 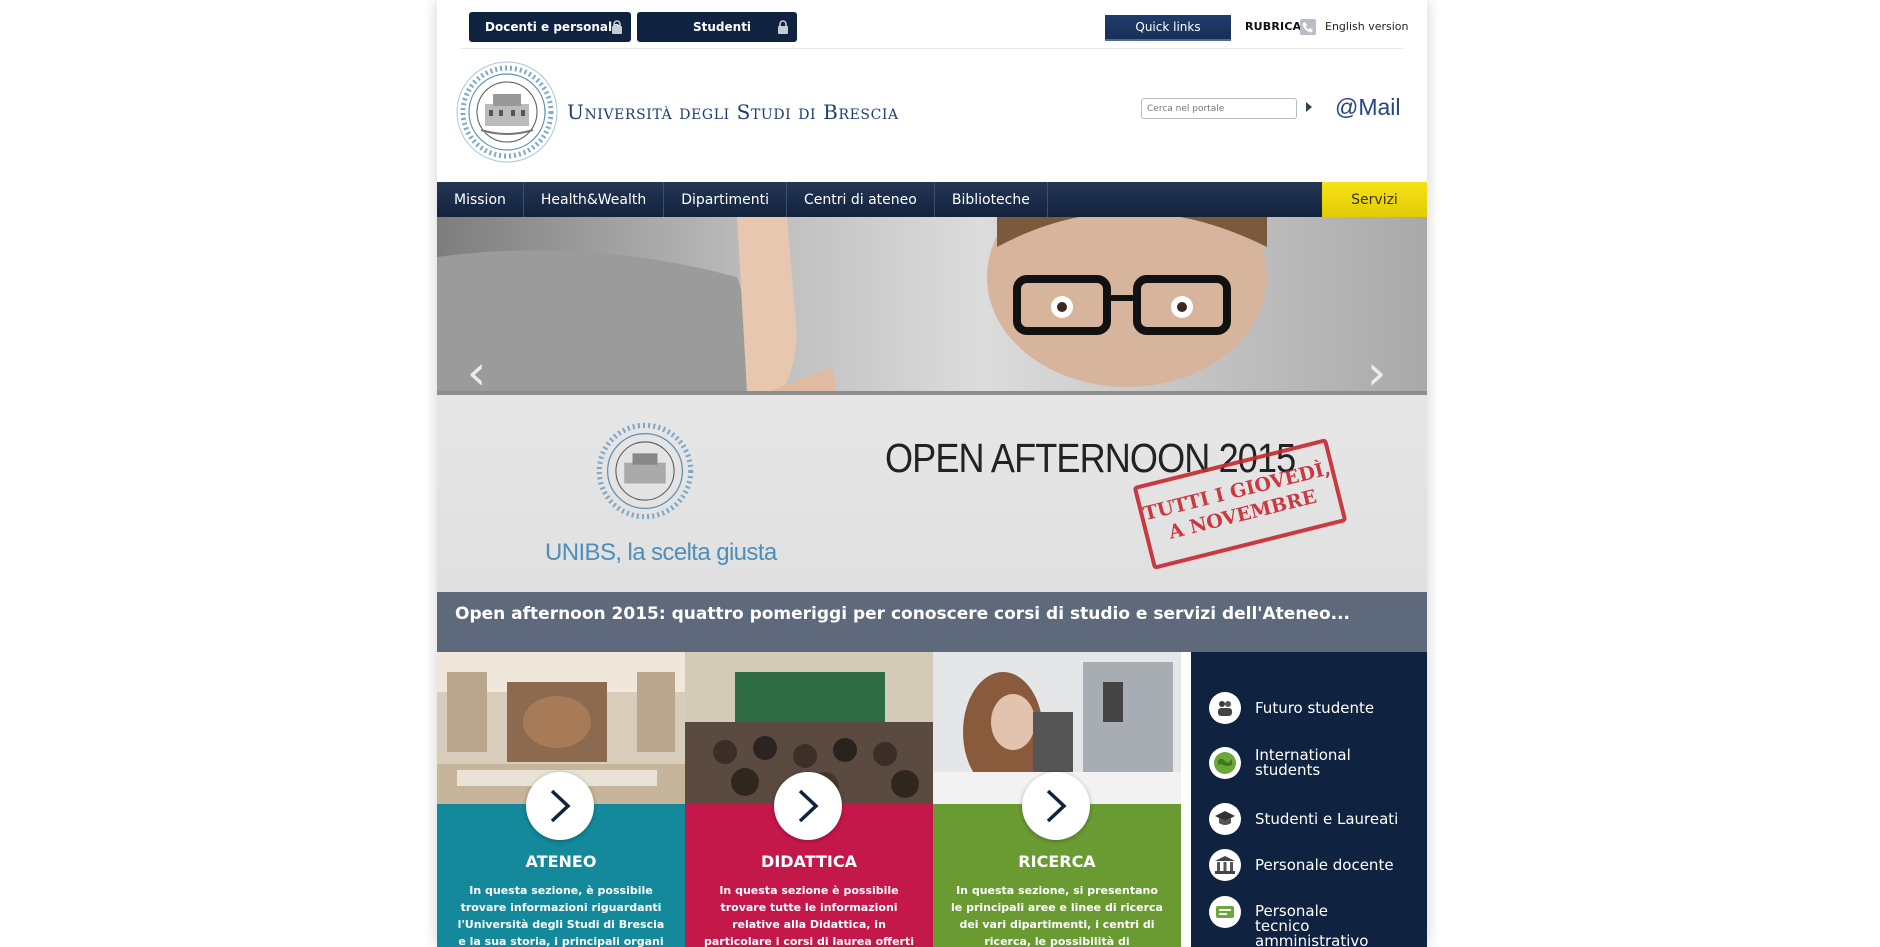 I want to click on banner-seal-logo, so click(x=645, y=471).